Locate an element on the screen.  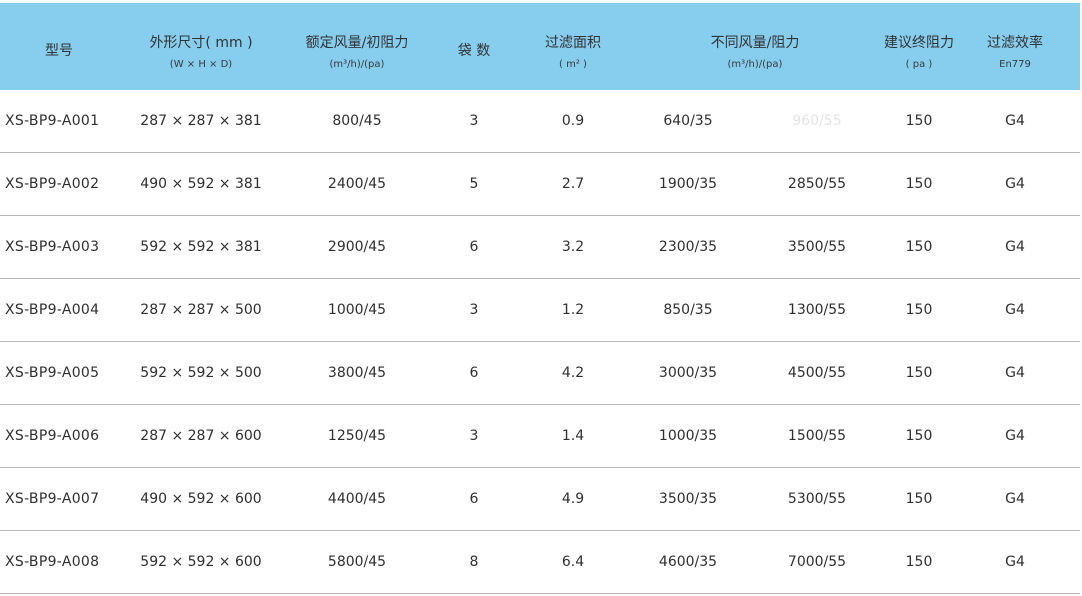
cell-flow-high: 5300/55 is located at coordinates (817, 499).